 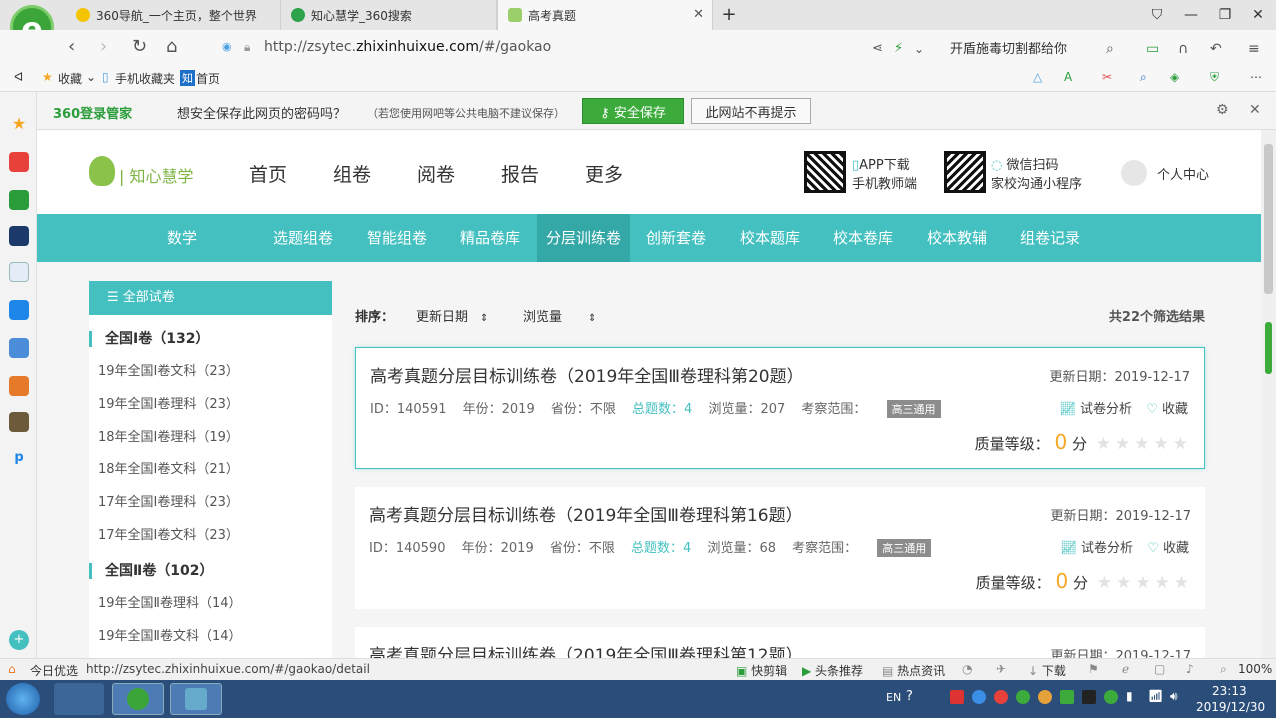 What do you see at coordinates (23, 699) in the screenshot?
I see `start-icon` at bounding box center [23, 699].